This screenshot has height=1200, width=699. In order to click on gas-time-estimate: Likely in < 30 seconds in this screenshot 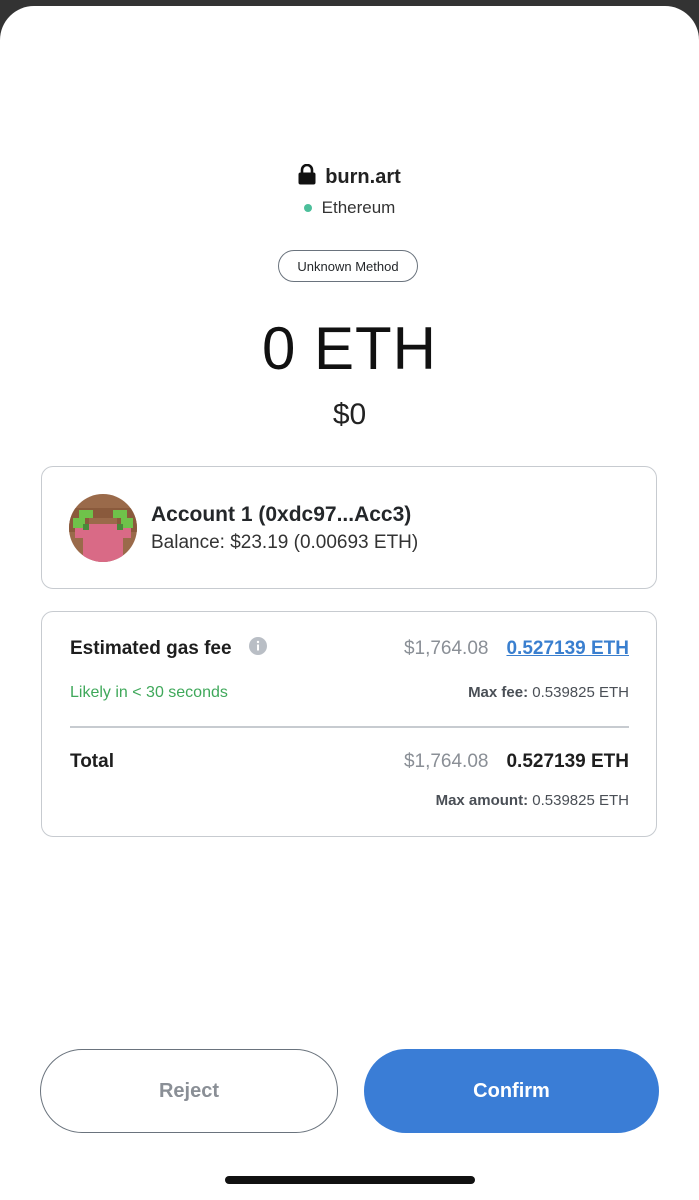, I will do `click(149, 692)`.